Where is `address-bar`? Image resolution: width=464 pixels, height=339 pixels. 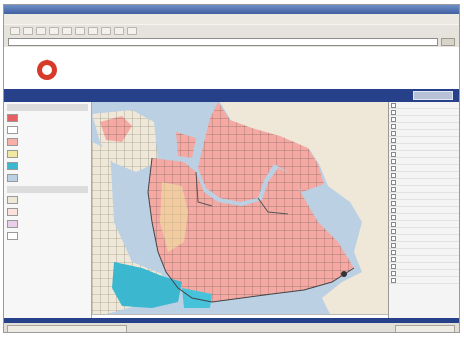
address-bar is located at coordinates (231, 41).